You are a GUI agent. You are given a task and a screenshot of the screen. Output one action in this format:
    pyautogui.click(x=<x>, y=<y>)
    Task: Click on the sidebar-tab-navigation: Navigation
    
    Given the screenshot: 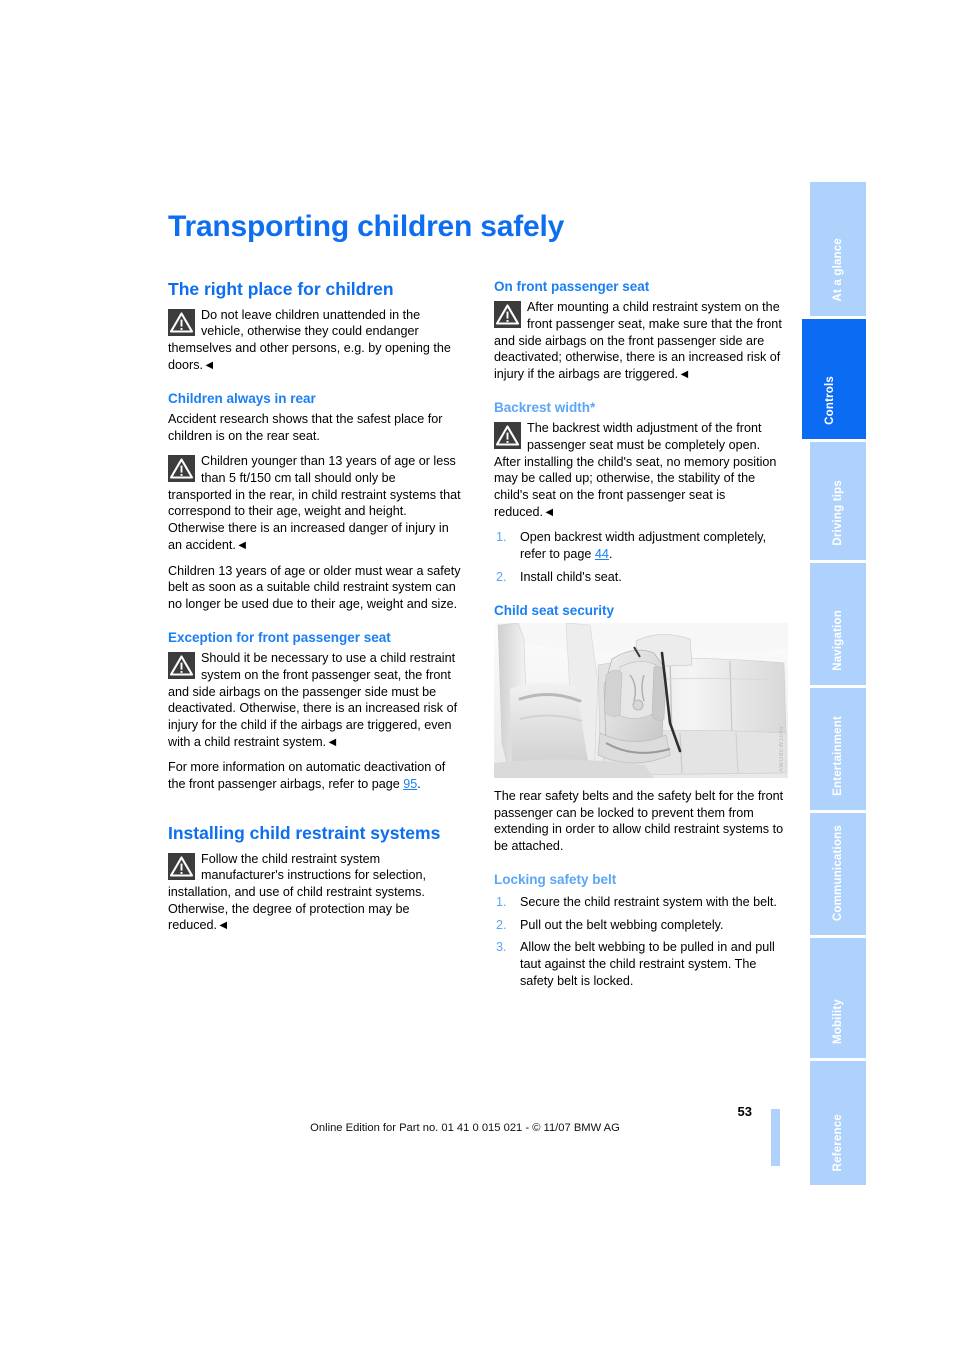 What is the action you would take?
    pyautogui.click(x=838, y=624)
    